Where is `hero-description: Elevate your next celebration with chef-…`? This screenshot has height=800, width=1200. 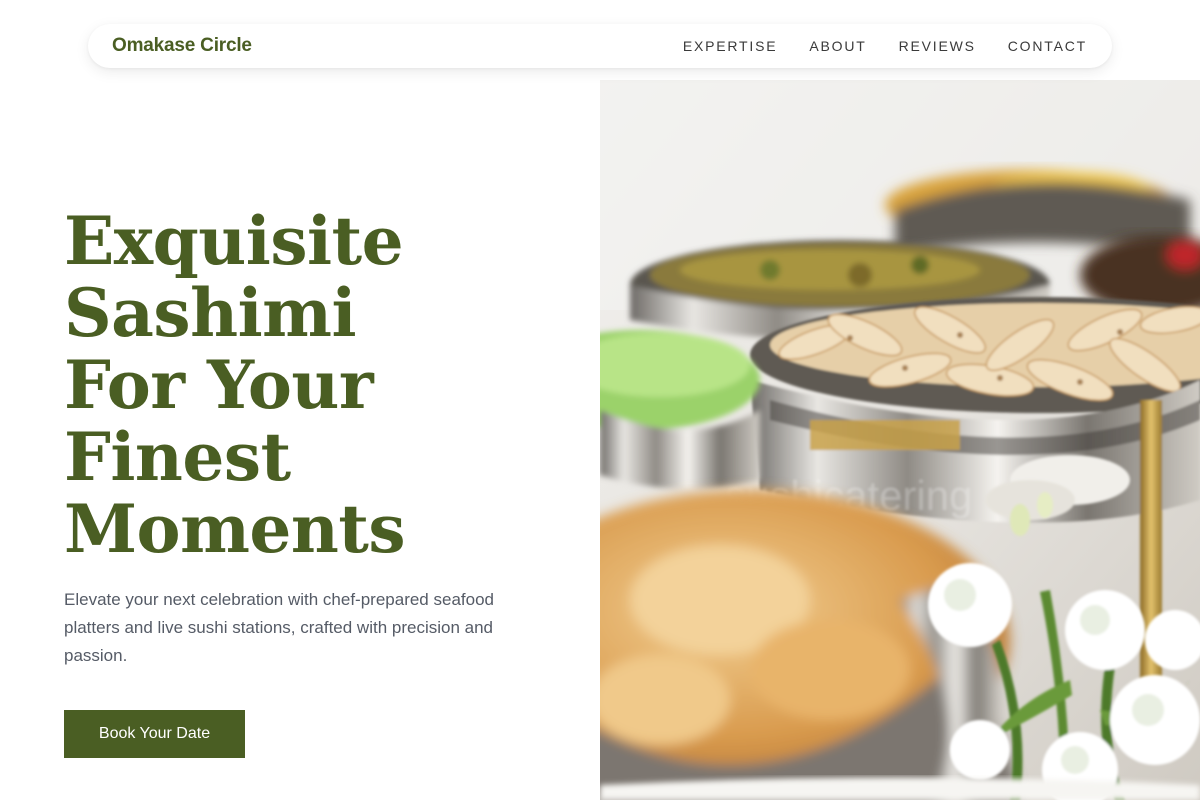
hero-description: Elevate your next celebration with chef-… is located at coordinates (279, 627).